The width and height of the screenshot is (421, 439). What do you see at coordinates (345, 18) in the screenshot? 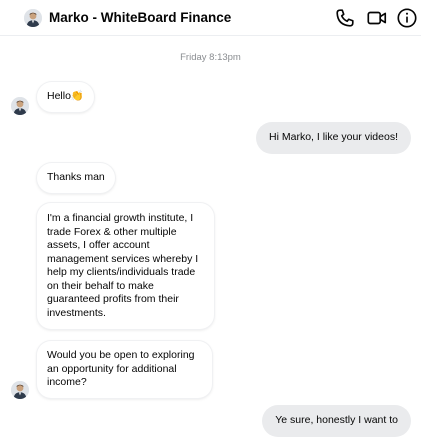
I see `phone-icon` at bounding box center [345, 18].